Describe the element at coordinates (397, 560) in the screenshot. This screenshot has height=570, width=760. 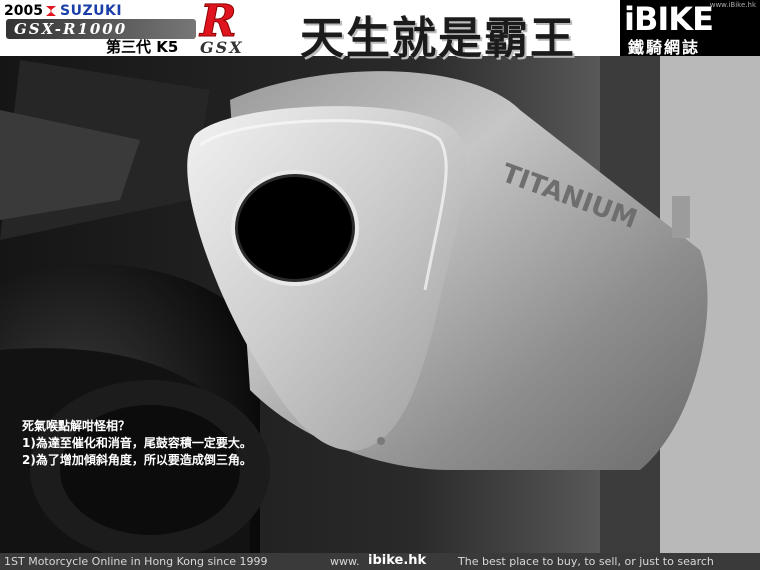
I see `footer-site-name: ibike.hk` at that location.